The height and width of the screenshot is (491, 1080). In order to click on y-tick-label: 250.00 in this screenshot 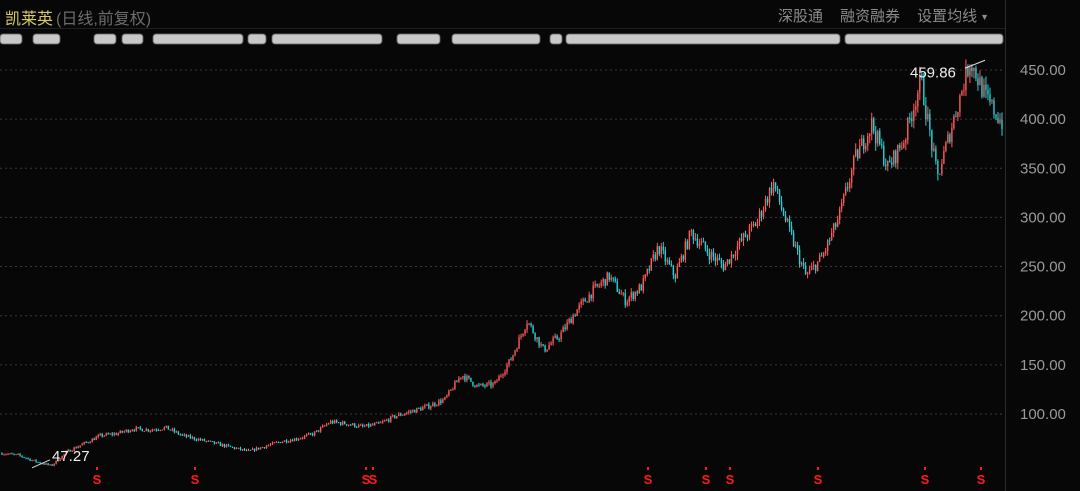, I will do `click(1043, 267)`.